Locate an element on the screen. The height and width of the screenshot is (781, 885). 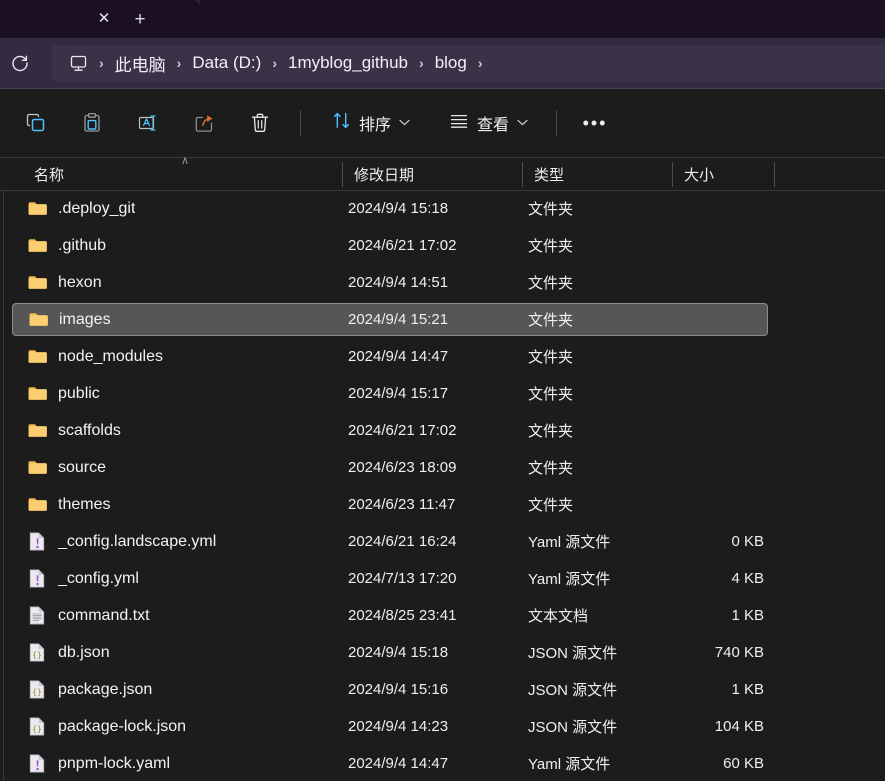
column-divider is located at coordinates (774, 174).